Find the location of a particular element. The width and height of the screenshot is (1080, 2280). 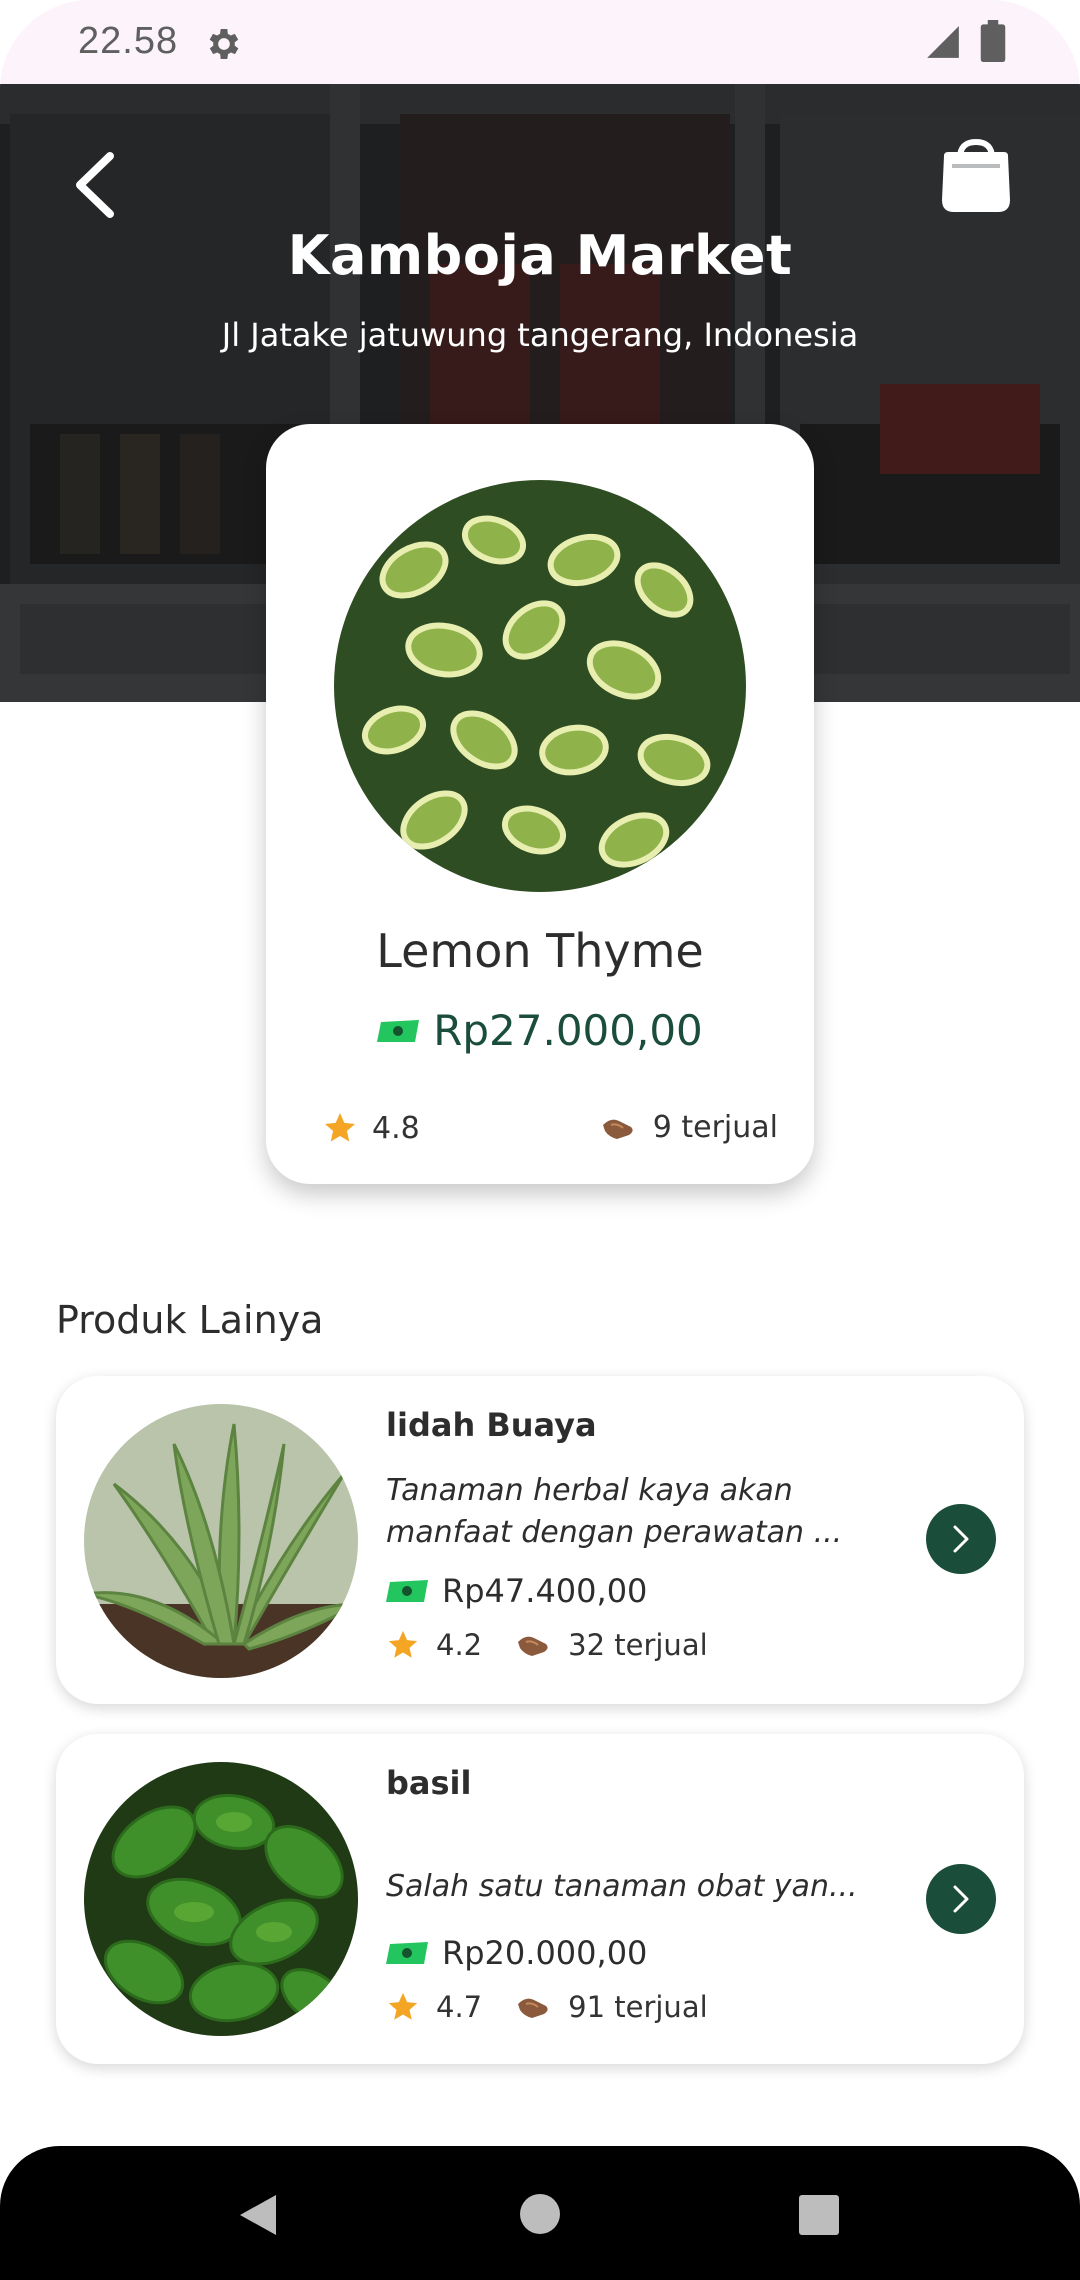

product-sold: 91 terjual is located at coordinates (638, 2007).